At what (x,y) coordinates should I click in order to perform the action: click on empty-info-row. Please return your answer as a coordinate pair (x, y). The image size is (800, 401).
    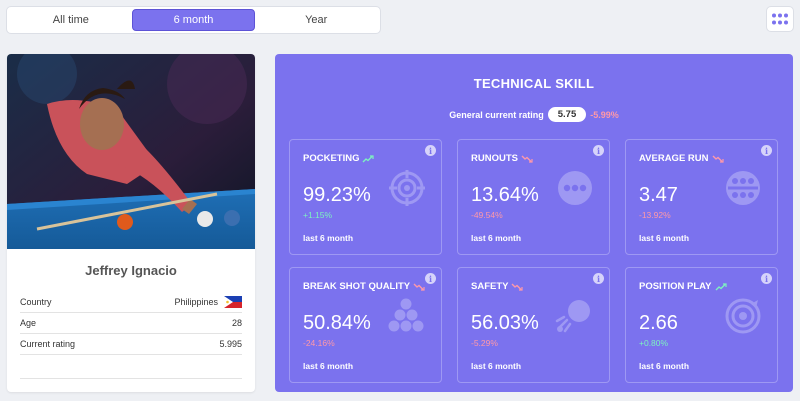
    Looking at the image, I should click on (131, 367).